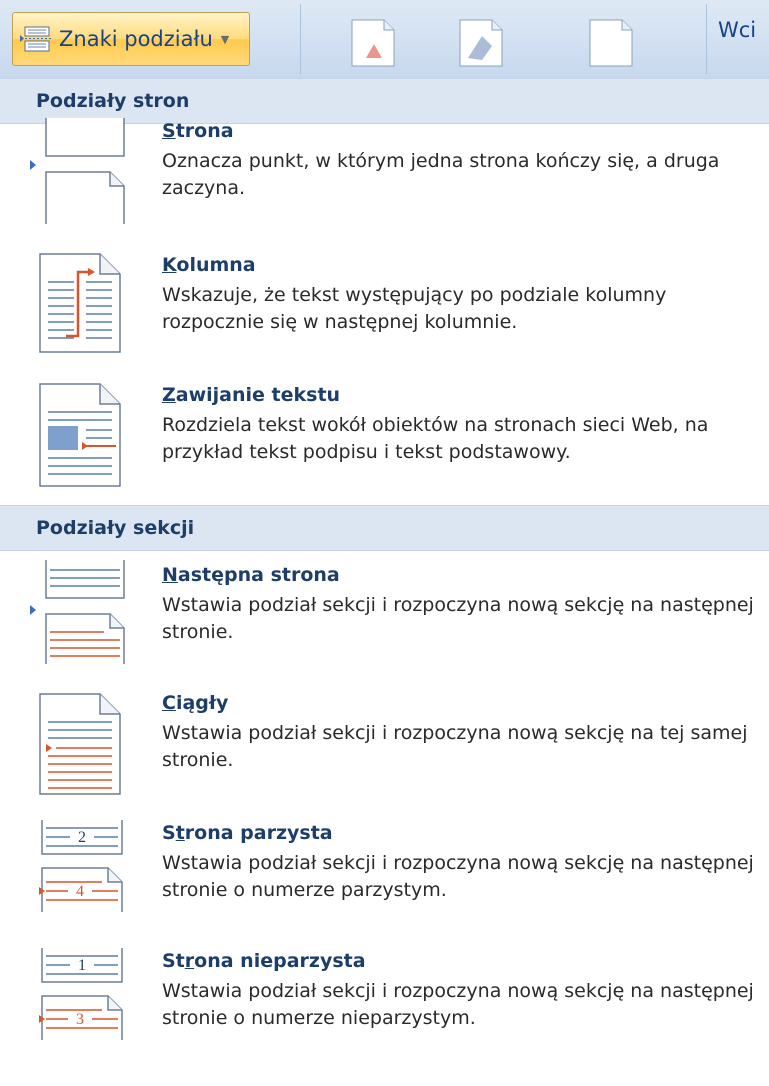 This screenshot has height=1086, width=769. What do you see at coordinates (195, 703) in the screenshot?
I see `item-title-continuous: Ciągły` at bounding box center [195, 703].